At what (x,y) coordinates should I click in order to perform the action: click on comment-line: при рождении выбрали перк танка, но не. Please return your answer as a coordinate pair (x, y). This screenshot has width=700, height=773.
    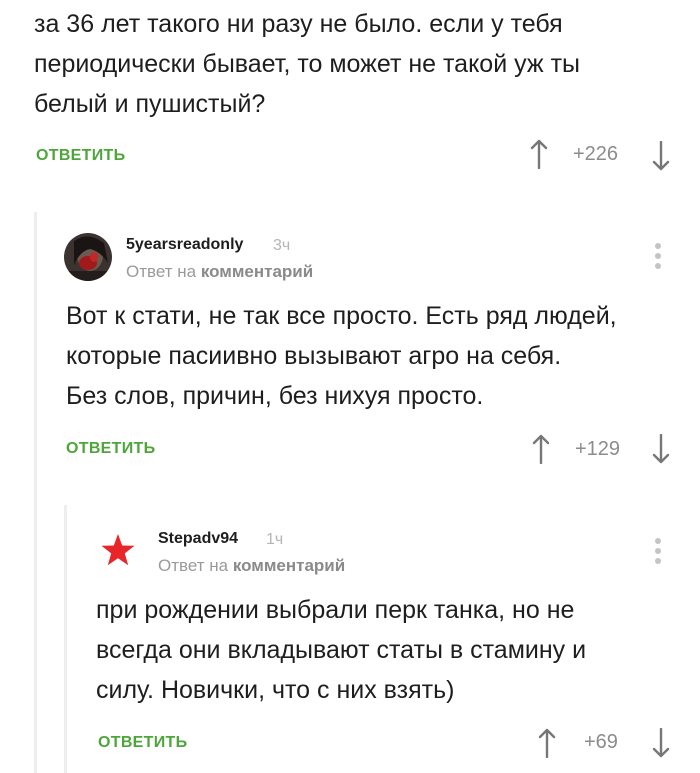
    Looking at the image, I should click on (335, 610).